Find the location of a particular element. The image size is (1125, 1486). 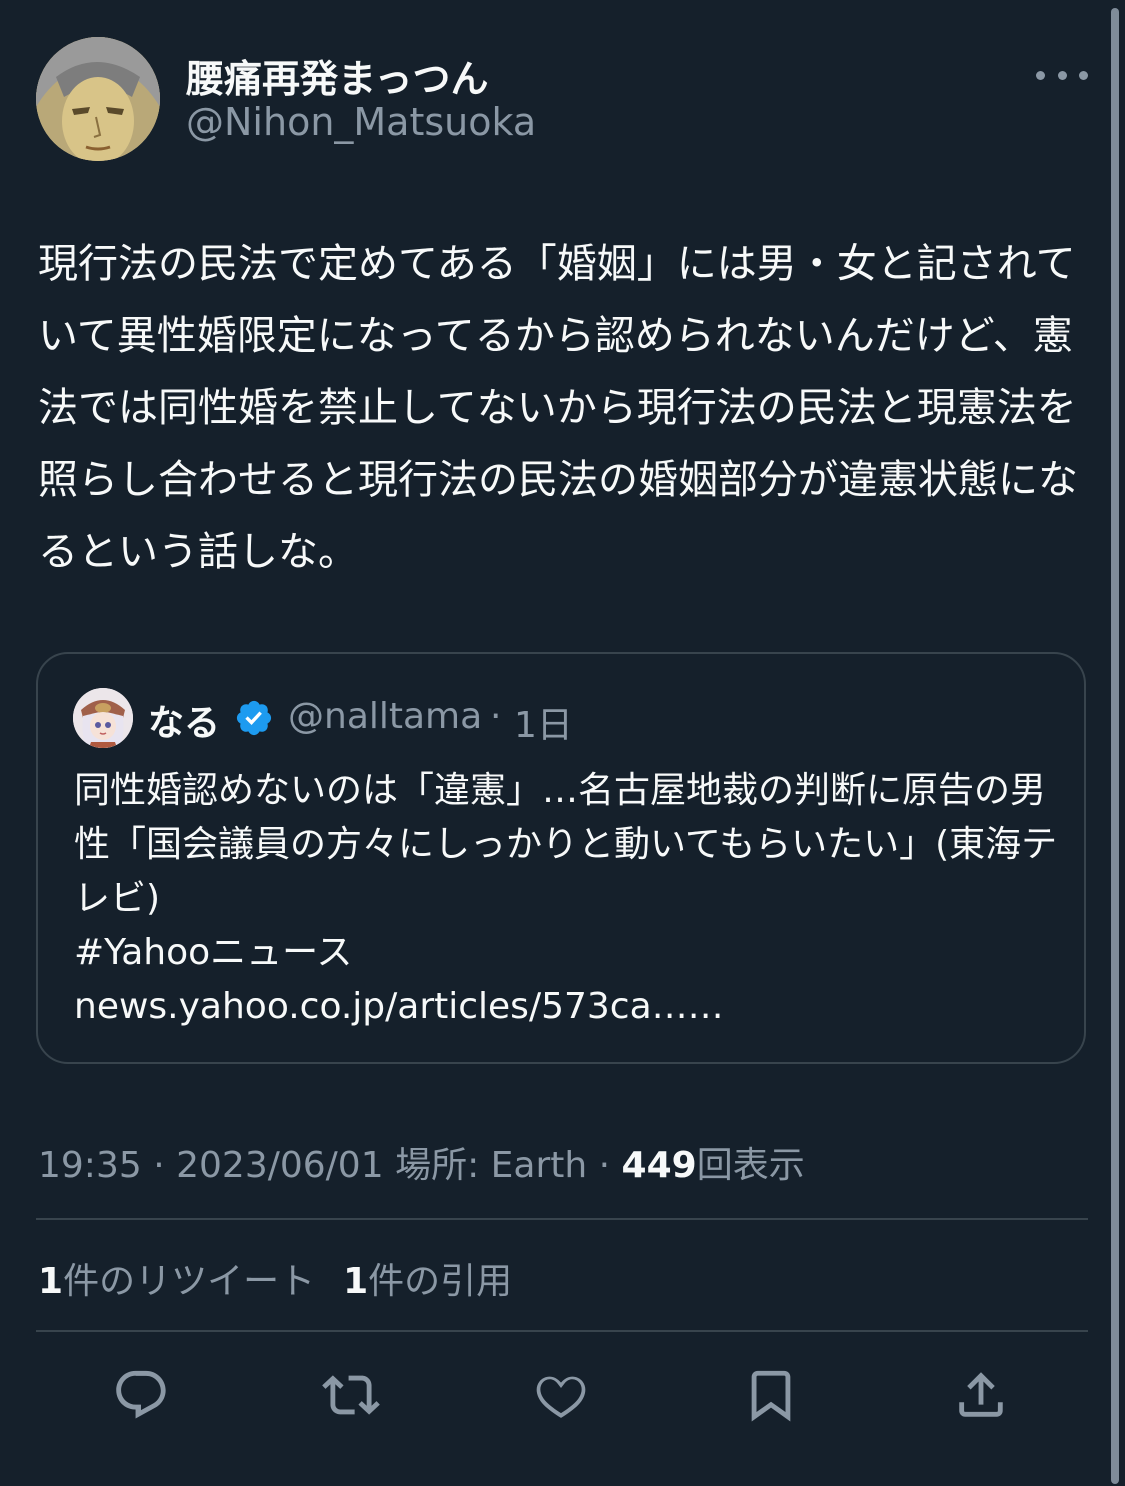

tweet-meta: 19:35 · 2023/06/01 場所: Earth · 449回表示 is located at coordinates (421, 1162).